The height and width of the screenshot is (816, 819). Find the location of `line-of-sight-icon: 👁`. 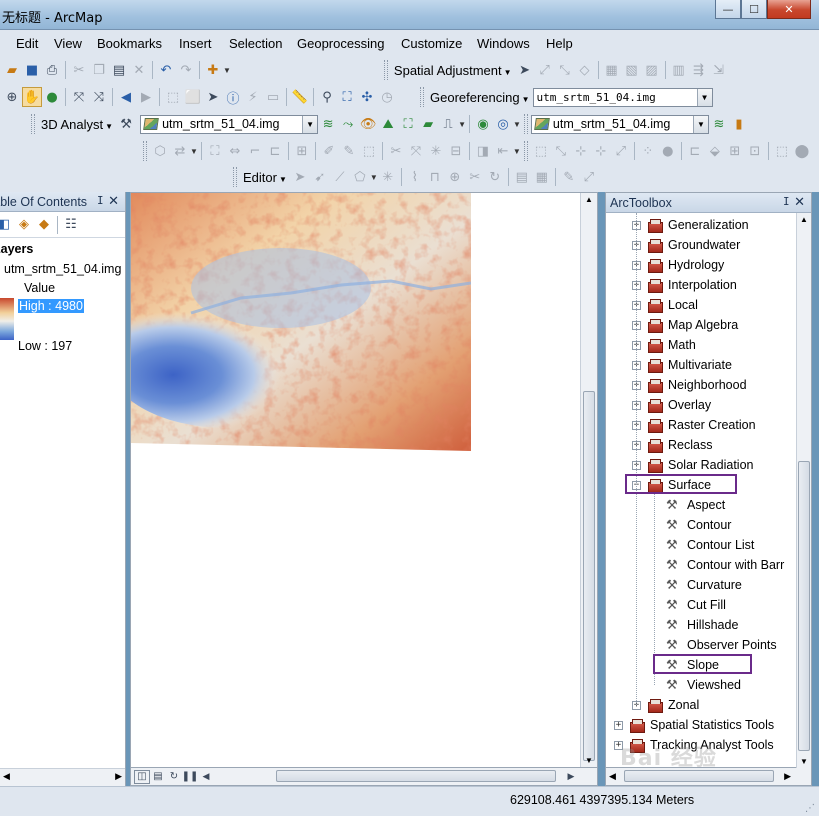

line-of-sight-icon: 👁 is located at coordinates (368, 124).